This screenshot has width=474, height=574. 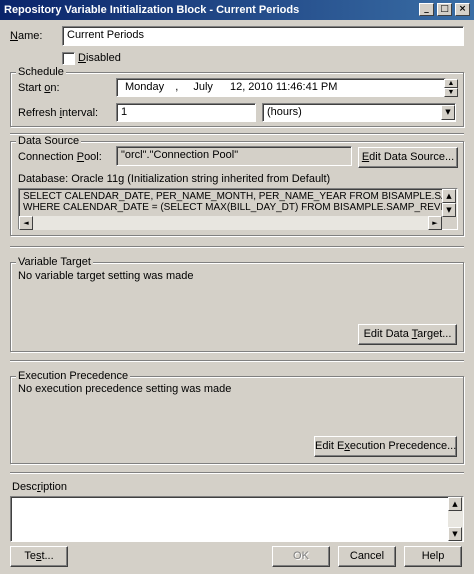 What do you see at coordinates (367, 556) in the screenshot?
I see `cancel-button: Cancel` at bounding box center [367, 556].